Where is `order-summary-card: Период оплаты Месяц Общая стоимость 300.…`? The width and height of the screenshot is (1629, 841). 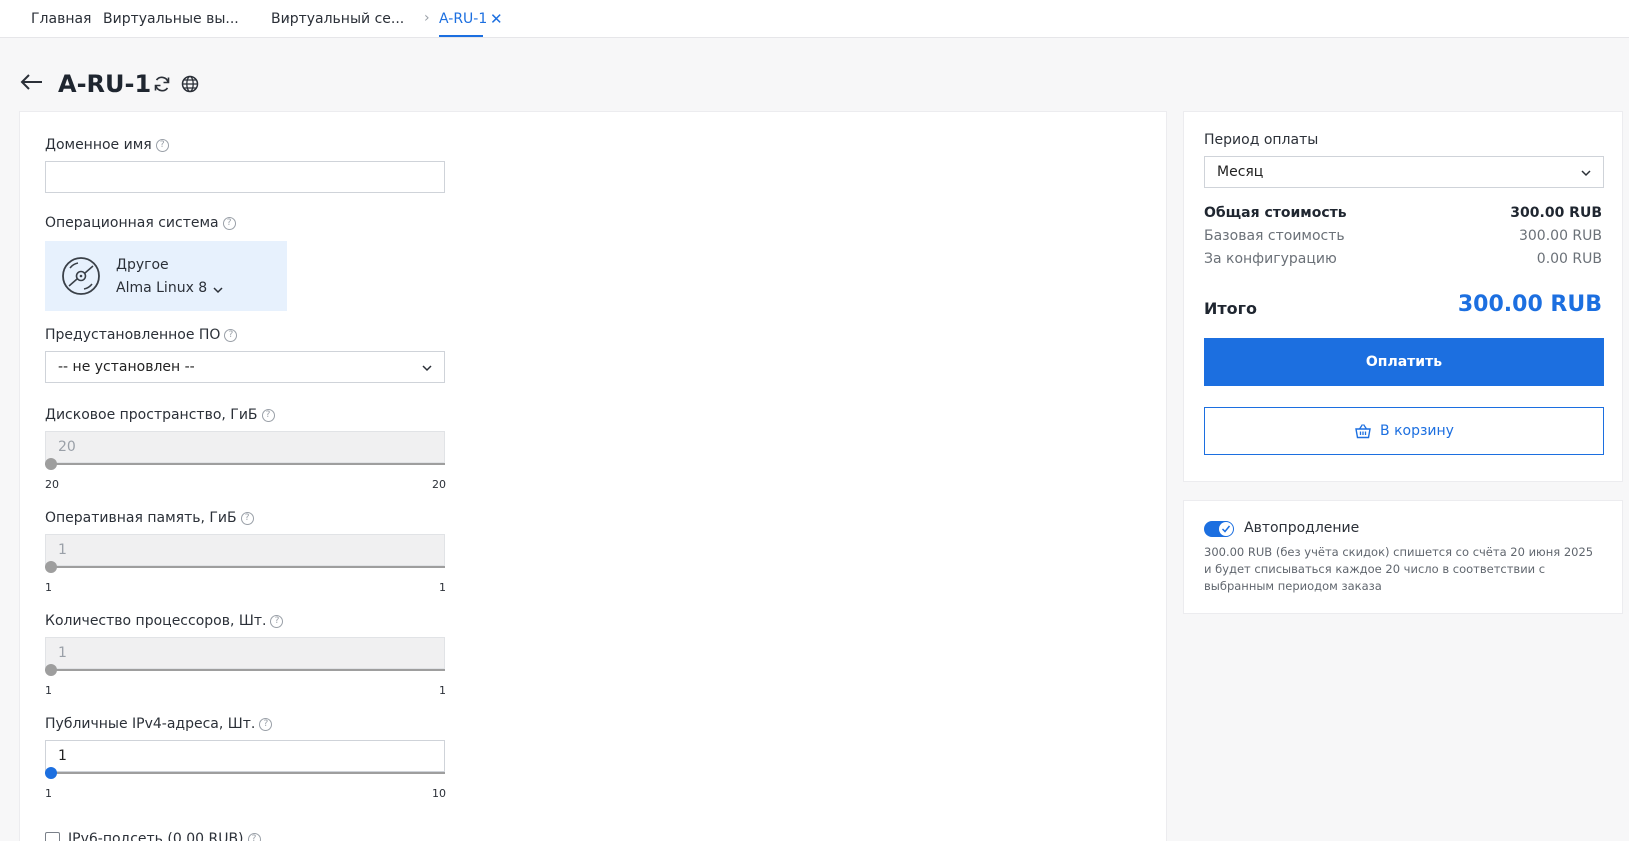
order-summary-card: Период оплаты Месяц Общая стоимость 300.… is located at coordinates (1403, 296).